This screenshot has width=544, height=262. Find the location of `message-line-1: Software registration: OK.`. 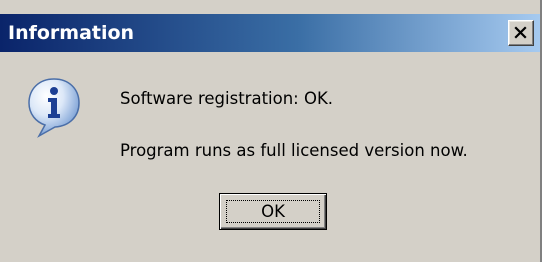

message-line-1: Software registration: OK. is located at coordinates (227, 98).